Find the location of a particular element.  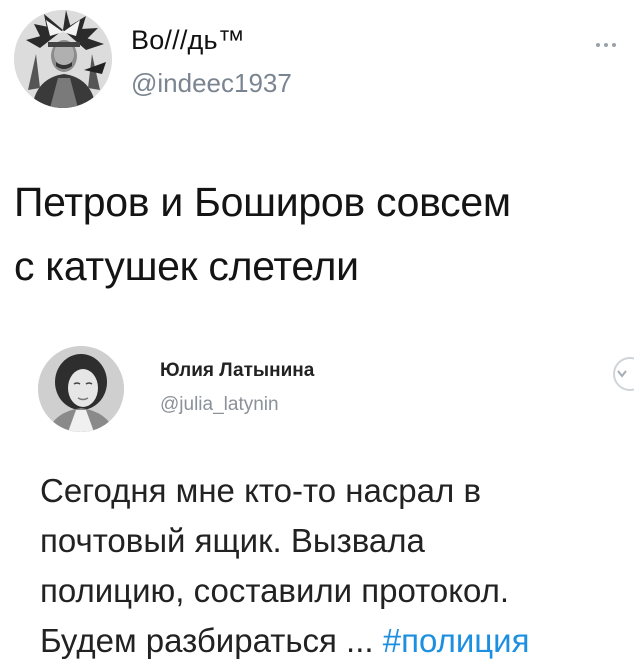

author-display-name: Во///дь™ is located at coordinates (188, 40).